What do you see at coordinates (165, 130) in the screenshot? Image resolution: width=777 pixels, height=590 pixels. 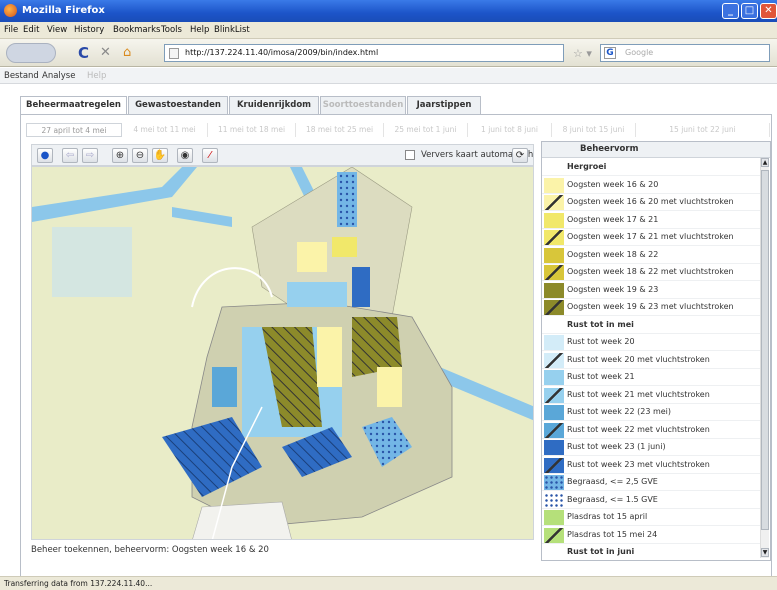 I see `week-tab: 4 mei tot 11 mei` at bounding box center [165, 130].